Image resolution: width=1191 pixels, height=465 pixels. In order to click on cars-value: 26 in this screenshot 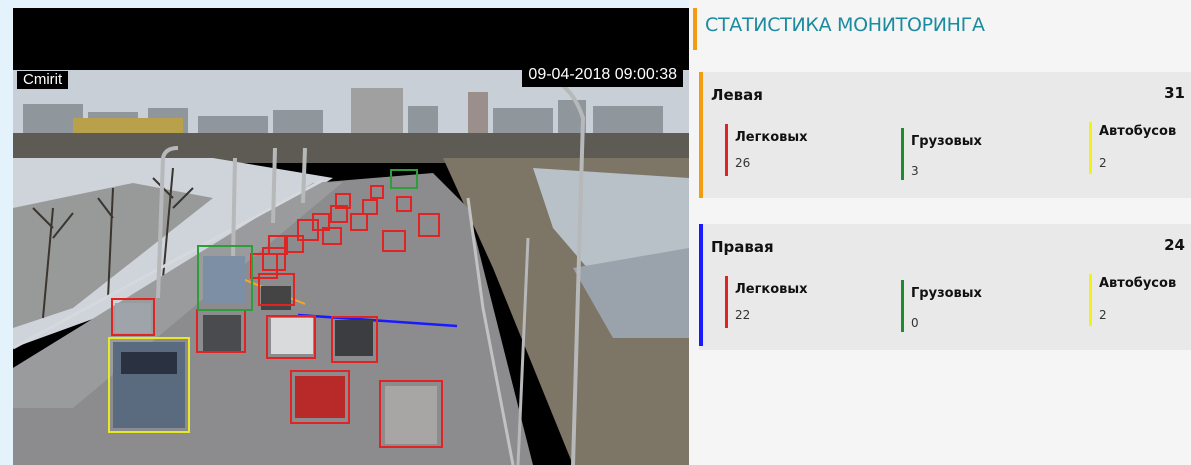, I will do `click(743, 163)`.